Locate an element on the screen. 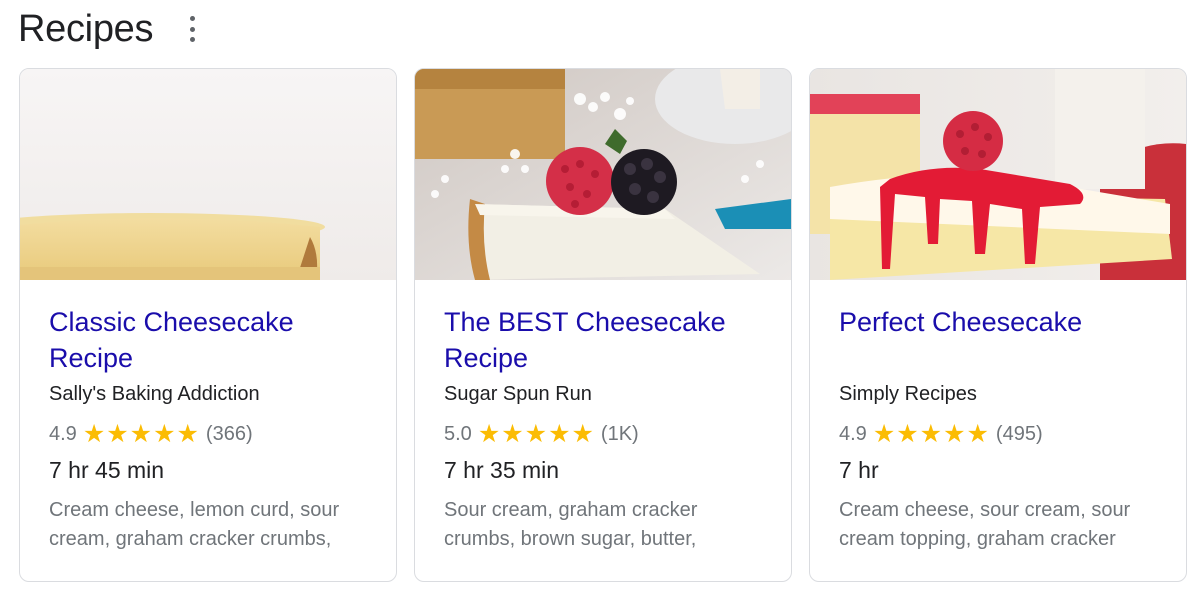  section-header: Recipes is located at coordinates (107, 29).